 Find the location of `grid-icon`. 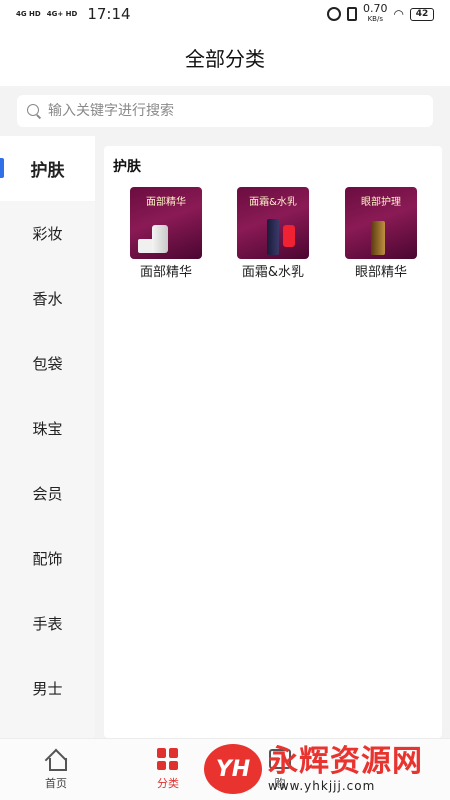

grid-icon is located at coordinates (168, 759).